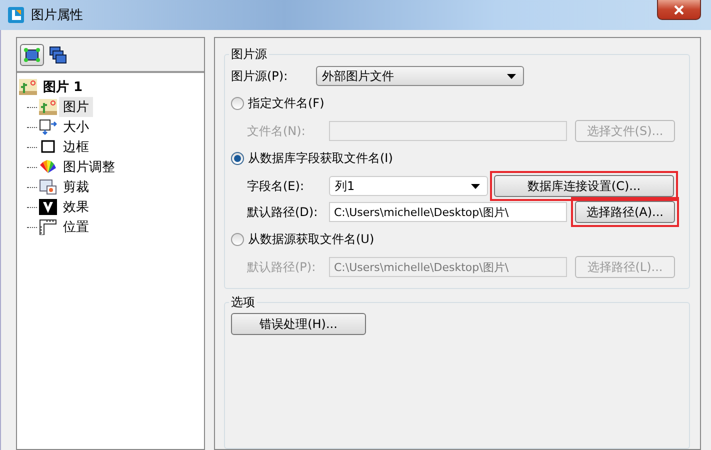  I want to click on field-dropdown: 列1, so click(408, 186).